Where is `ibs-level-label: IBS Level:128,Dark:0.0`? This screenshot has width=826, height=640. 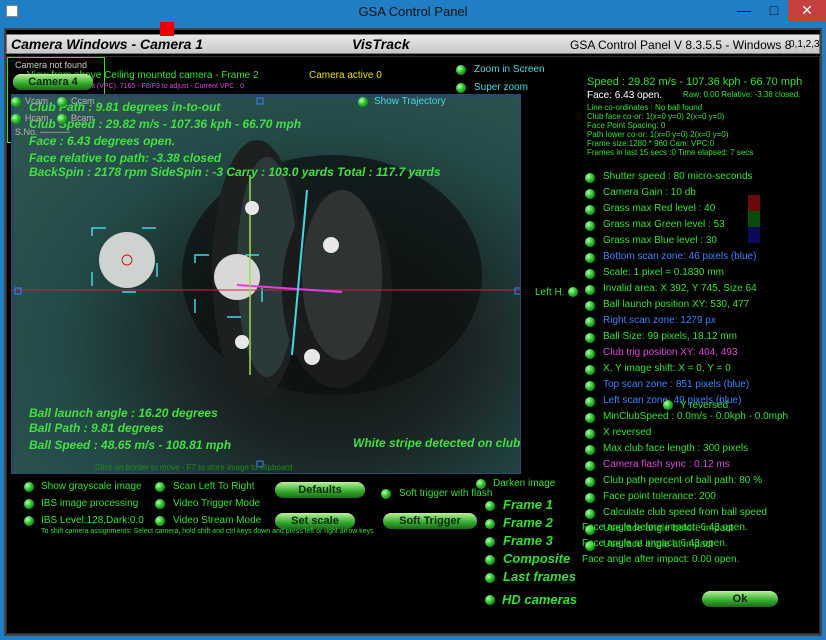
ibs-level-label: IBS Level:128,Dark:0.0 is located at coordinates (92, 520).